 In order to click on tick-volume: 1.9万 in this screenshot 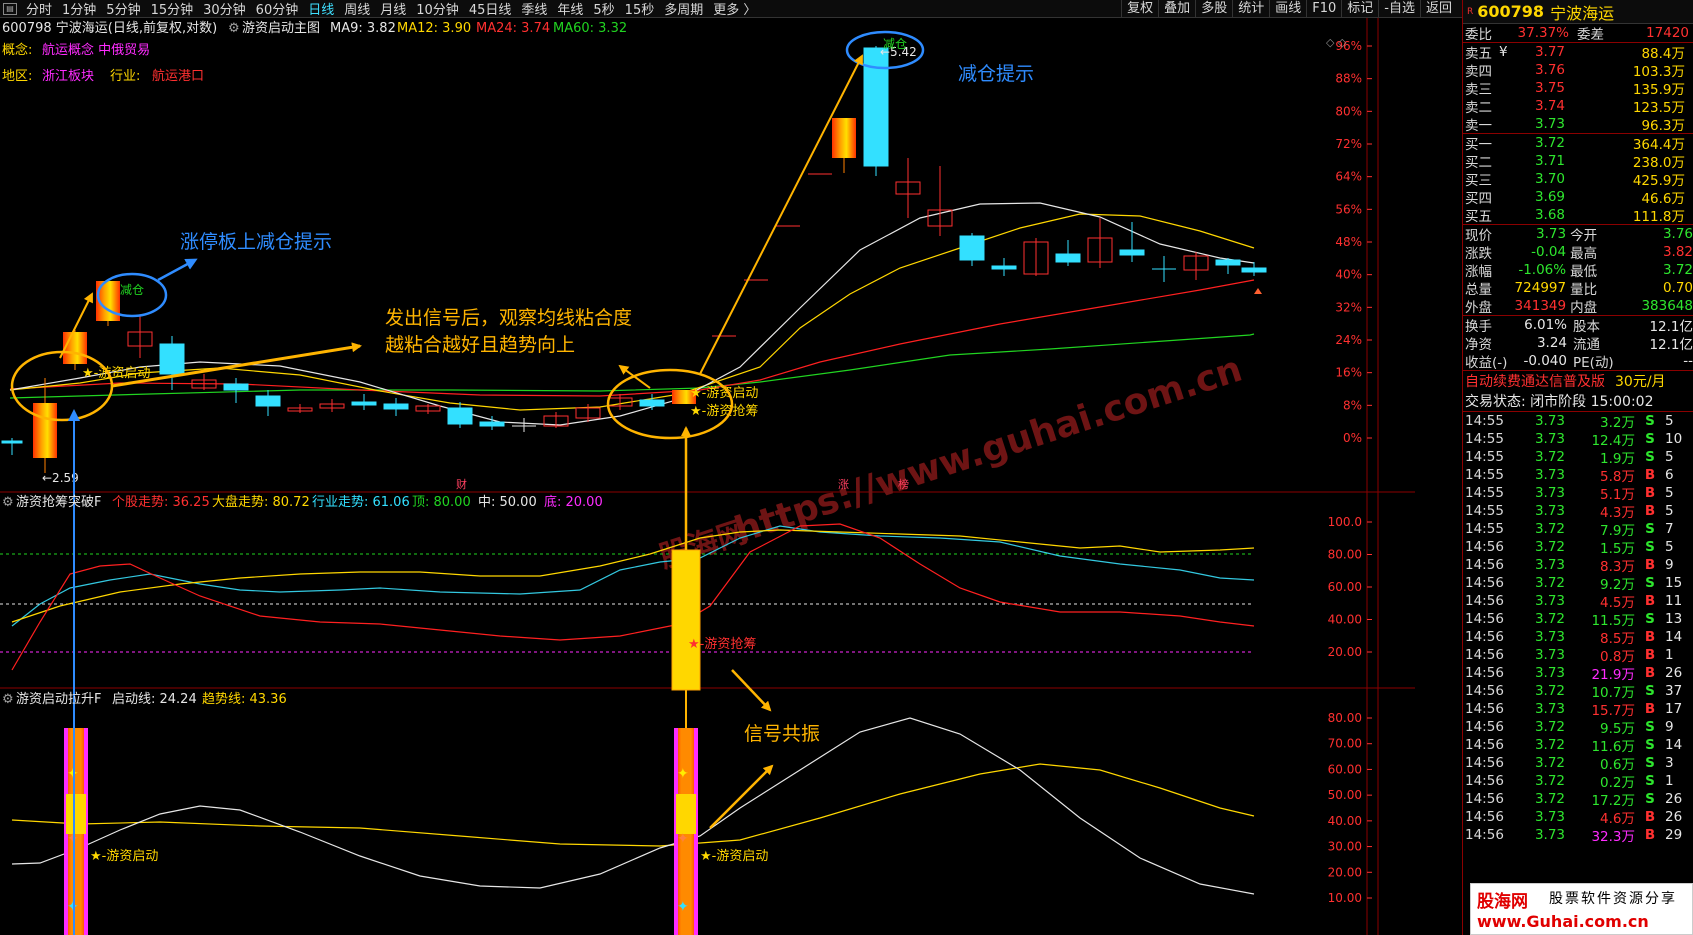, I will do `click(1617, 459)`.